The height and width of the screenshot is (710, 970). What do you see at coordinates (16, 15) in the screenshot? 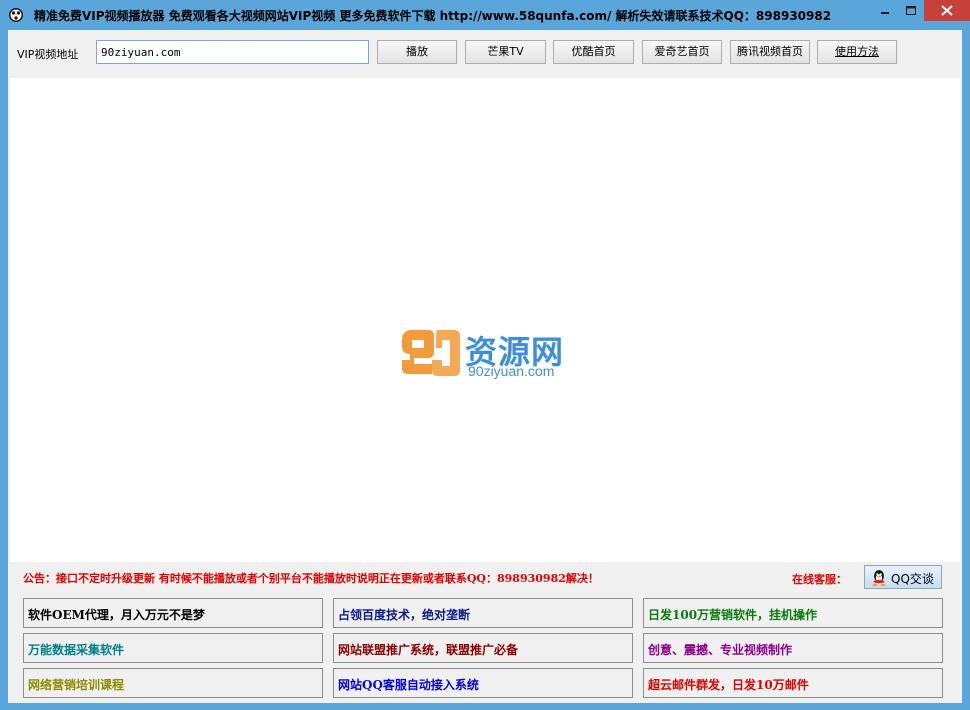
I see `app-icon` at bounding box center [16, 15].